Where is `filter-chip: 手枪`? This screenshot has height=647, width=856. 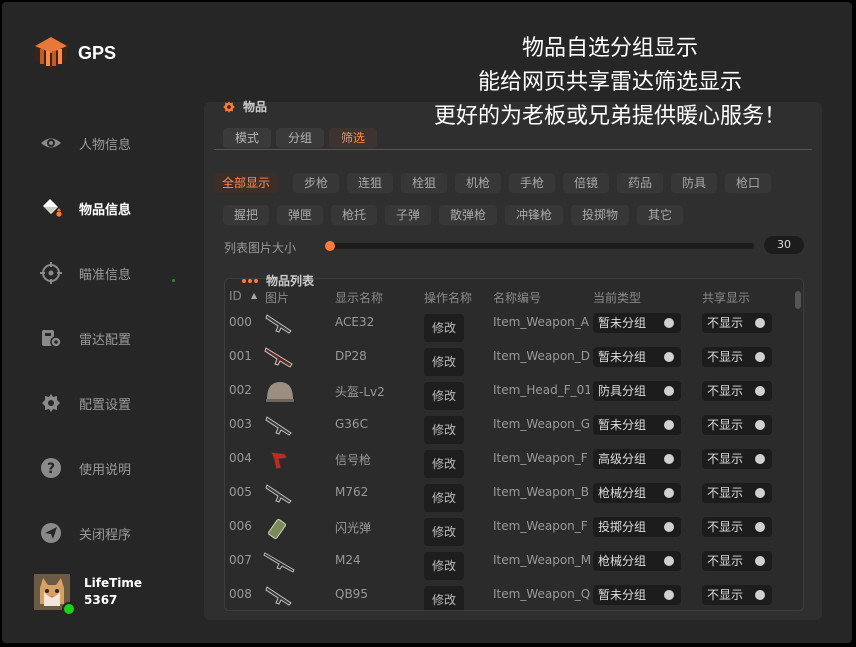
filter-chip: 手枪 is located at coordinates (532, 183).